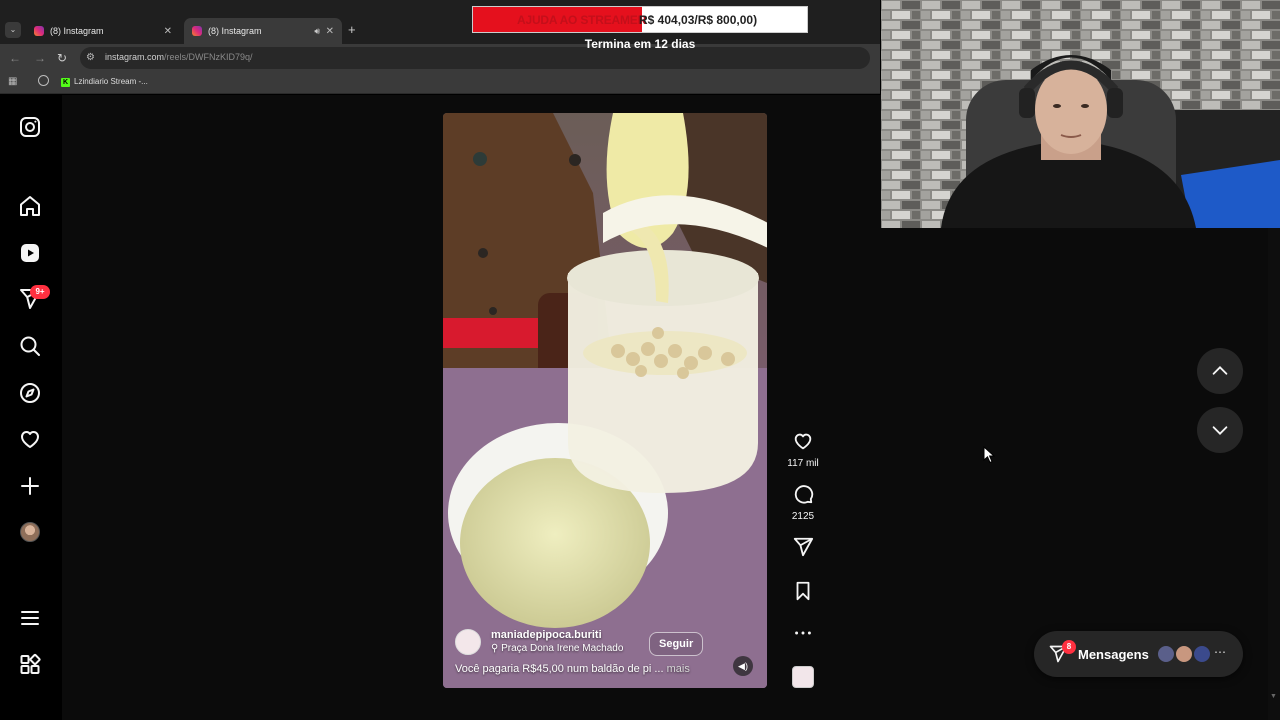  Describe the element at coordinates (1274, 474) in the screenshot. I see `page-scrollbar` at that location.